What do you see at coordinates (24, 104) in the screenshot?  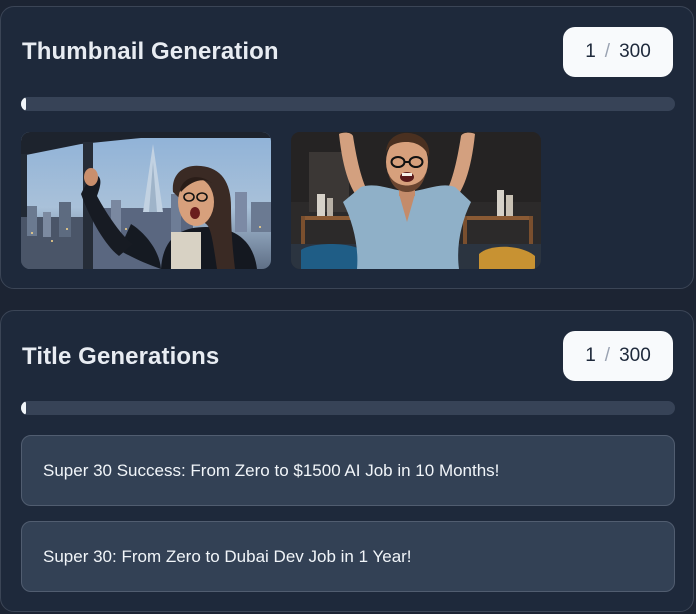 I see `thumbnail-progress-fill` at bounding box center [24, 104].